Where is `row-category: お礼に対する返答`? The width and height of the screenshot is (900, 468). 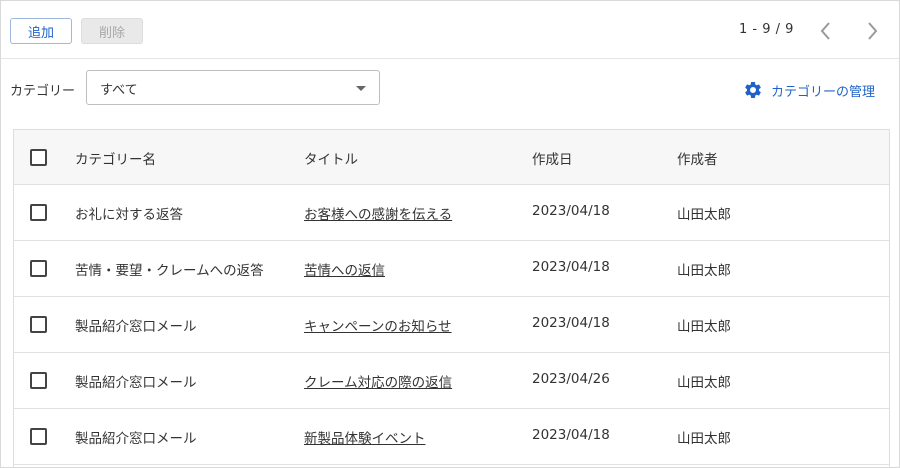
row-category: お礼に対する返答 is located at coordinates (129, 215).